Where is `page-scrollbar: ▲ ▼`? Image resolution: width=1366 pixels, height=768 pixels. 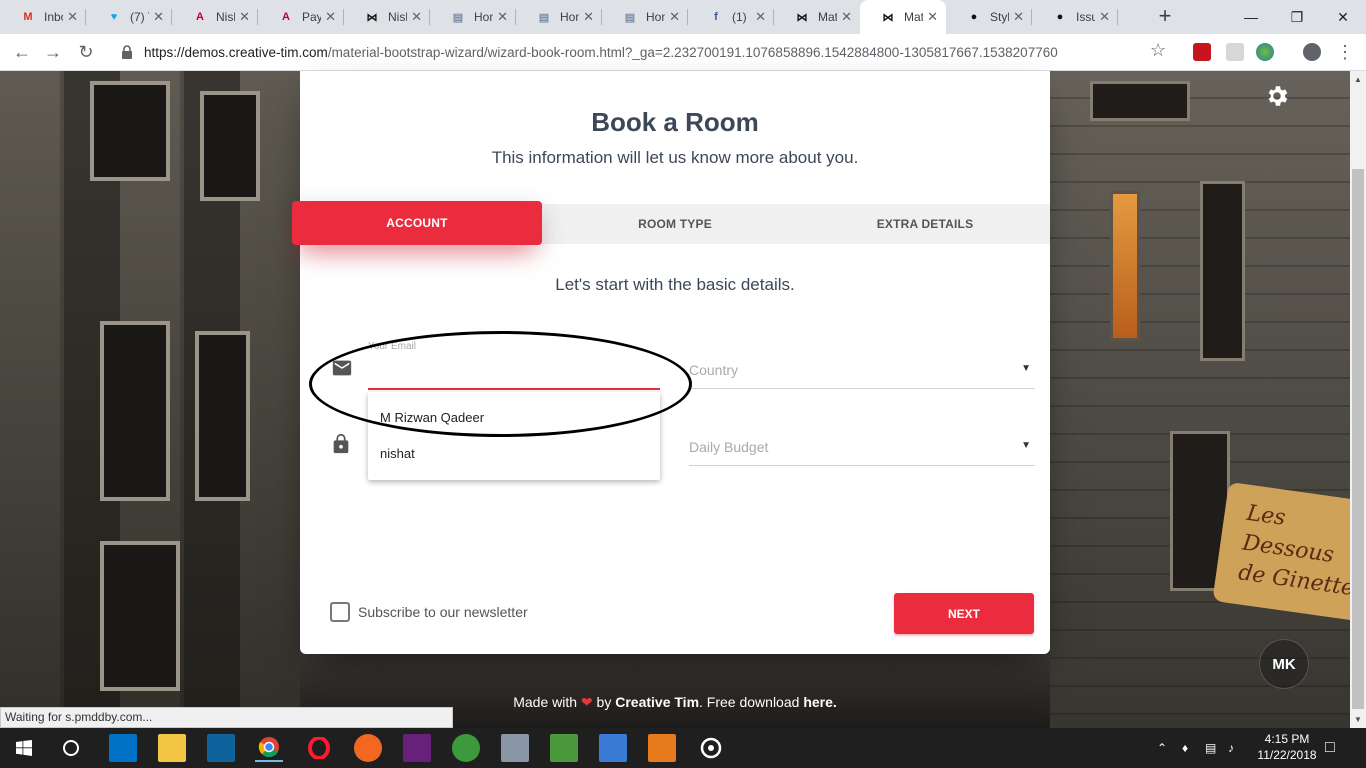 page-scrollbar: ▲ ▼ is located at coordinates (1358, 399).